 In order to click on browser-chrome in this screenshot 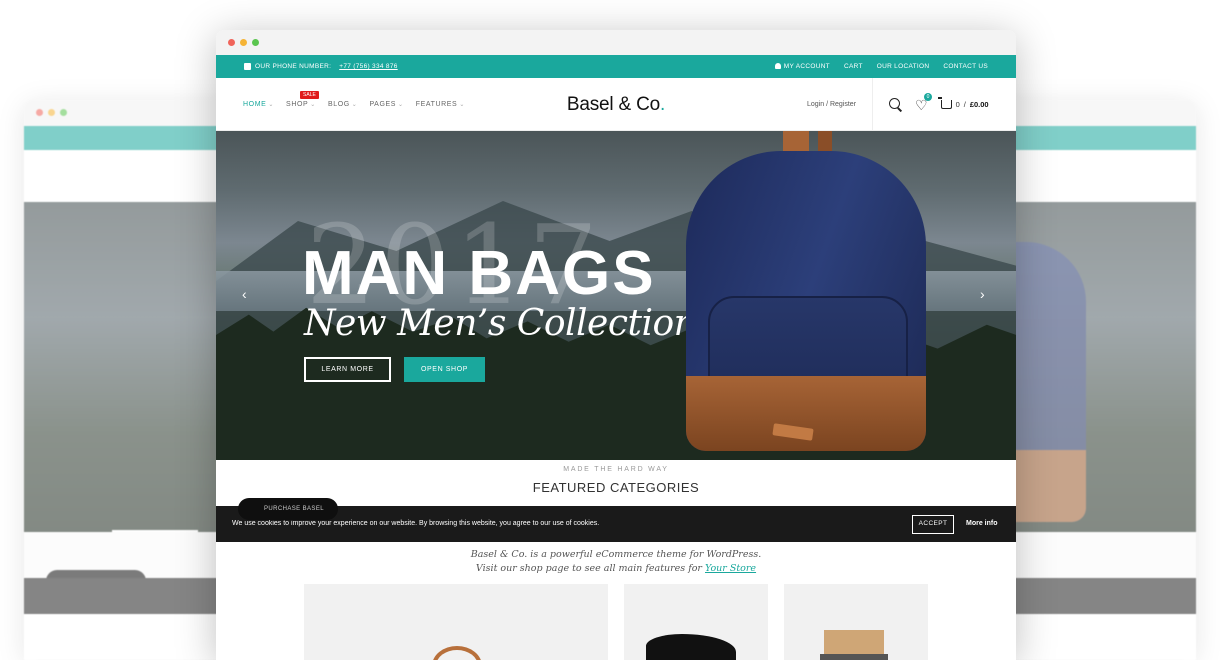, I will do `click(616, 42)`.